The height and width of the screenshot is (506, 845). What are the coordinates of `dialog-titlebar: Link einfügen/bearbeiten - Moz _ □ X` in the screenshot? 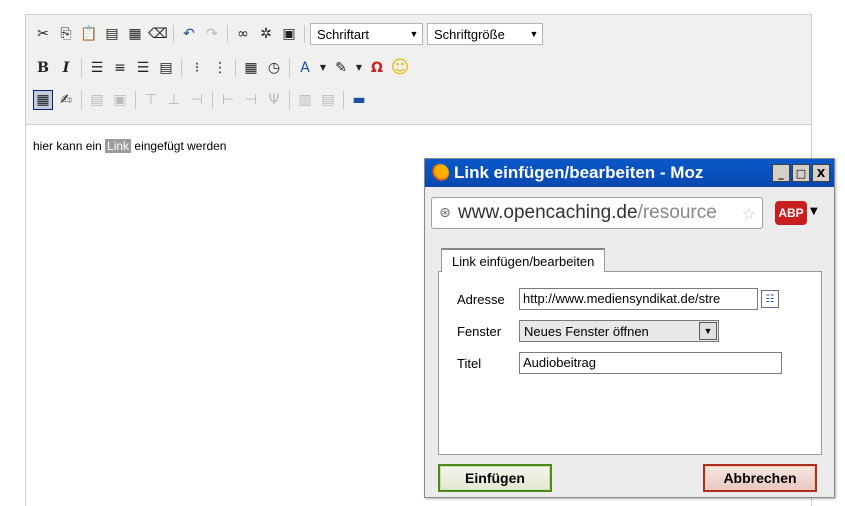 It's located at (629, 173).